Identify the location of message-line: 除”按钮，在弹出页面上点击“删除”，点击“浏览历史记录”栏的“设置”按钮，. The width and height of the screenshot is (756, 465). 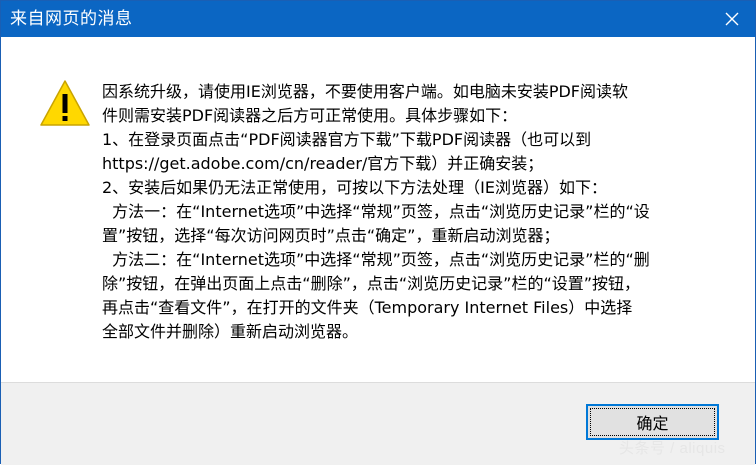
(371, 283).